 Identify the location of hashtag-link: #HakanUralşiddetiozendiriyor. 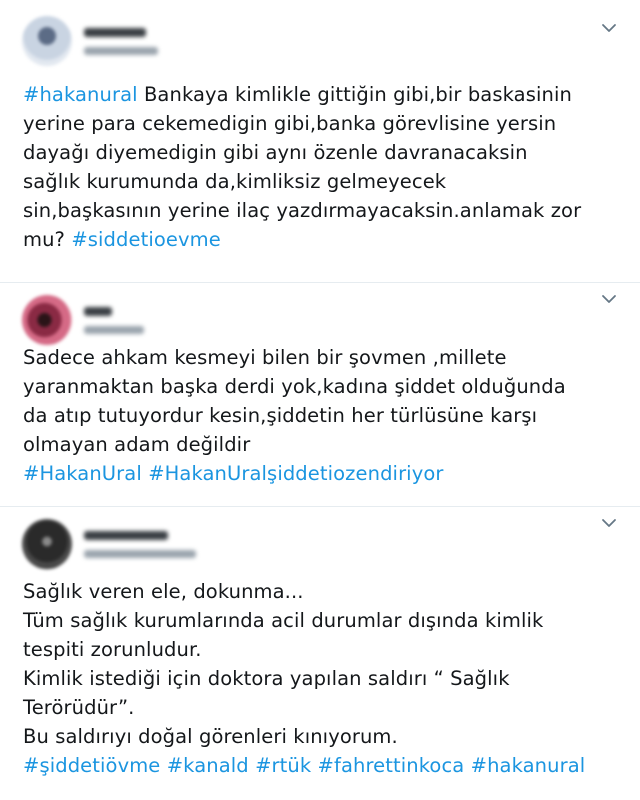
(295, 473).